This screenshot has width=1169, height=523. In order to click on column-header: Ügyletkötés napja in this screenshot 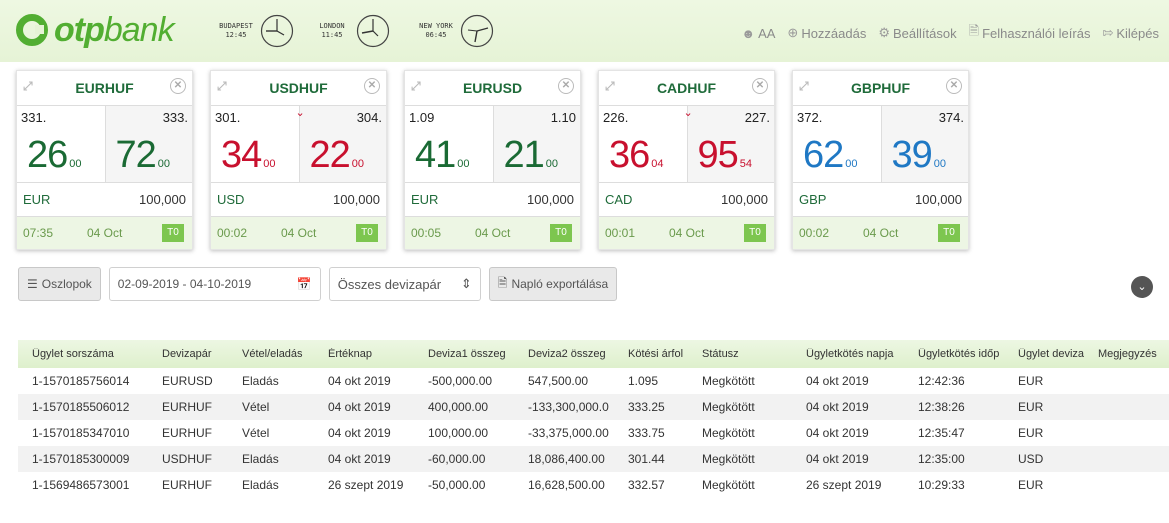, I will do `click(848, 354)`.